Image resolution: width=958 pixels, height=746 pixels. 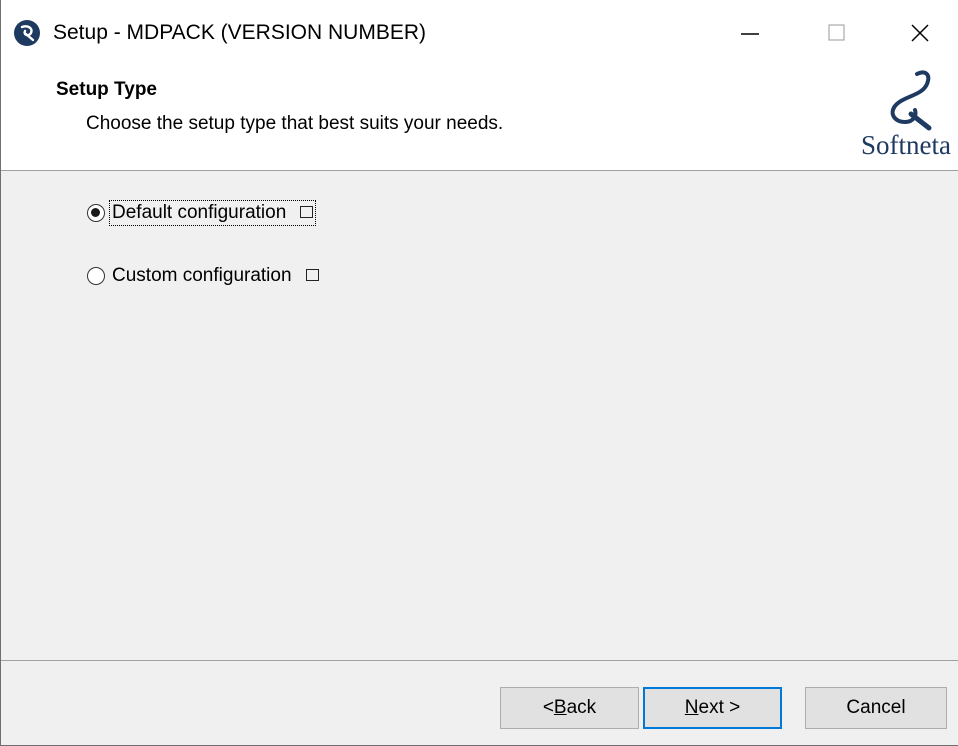 I want to click on minimize-icon, so click(x=750, y=34).